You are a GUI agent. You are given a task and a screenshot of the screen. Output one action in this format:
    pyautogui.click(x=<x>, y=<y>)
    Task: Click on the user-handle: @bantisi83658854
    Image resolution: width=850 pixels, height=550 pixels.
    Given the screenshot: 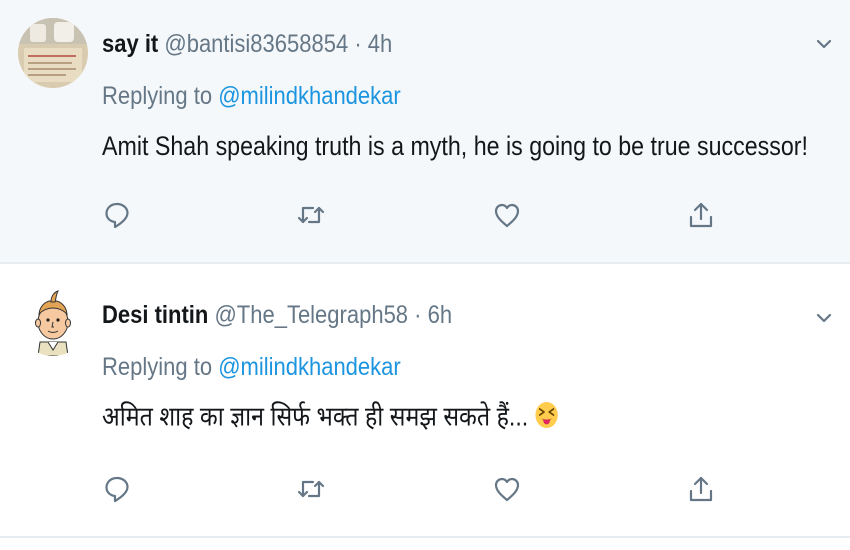 What is the action you would take?
    pyautogui.click(x=256, y=44)
    